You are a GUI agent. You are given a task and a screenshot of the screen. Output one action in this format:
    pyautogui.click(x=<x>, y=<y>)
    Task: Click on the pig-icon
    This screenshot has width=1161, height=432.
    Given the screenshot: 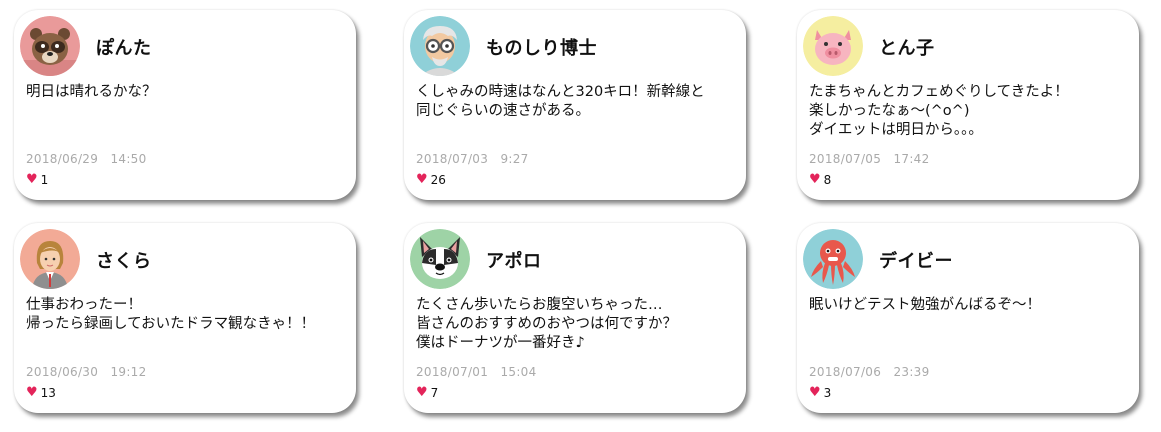 What is the action you would take?
    pyautogui.click(x=833, y=46)
    